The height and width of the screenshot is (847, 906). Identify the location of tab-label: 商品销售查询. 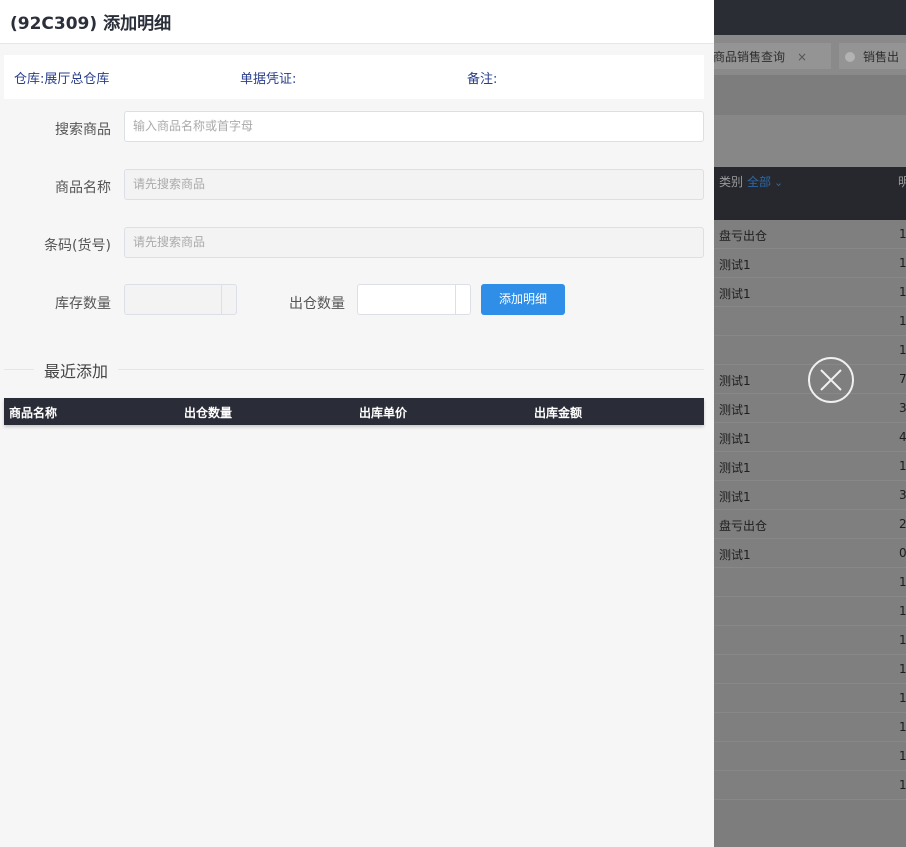
(749, 57).